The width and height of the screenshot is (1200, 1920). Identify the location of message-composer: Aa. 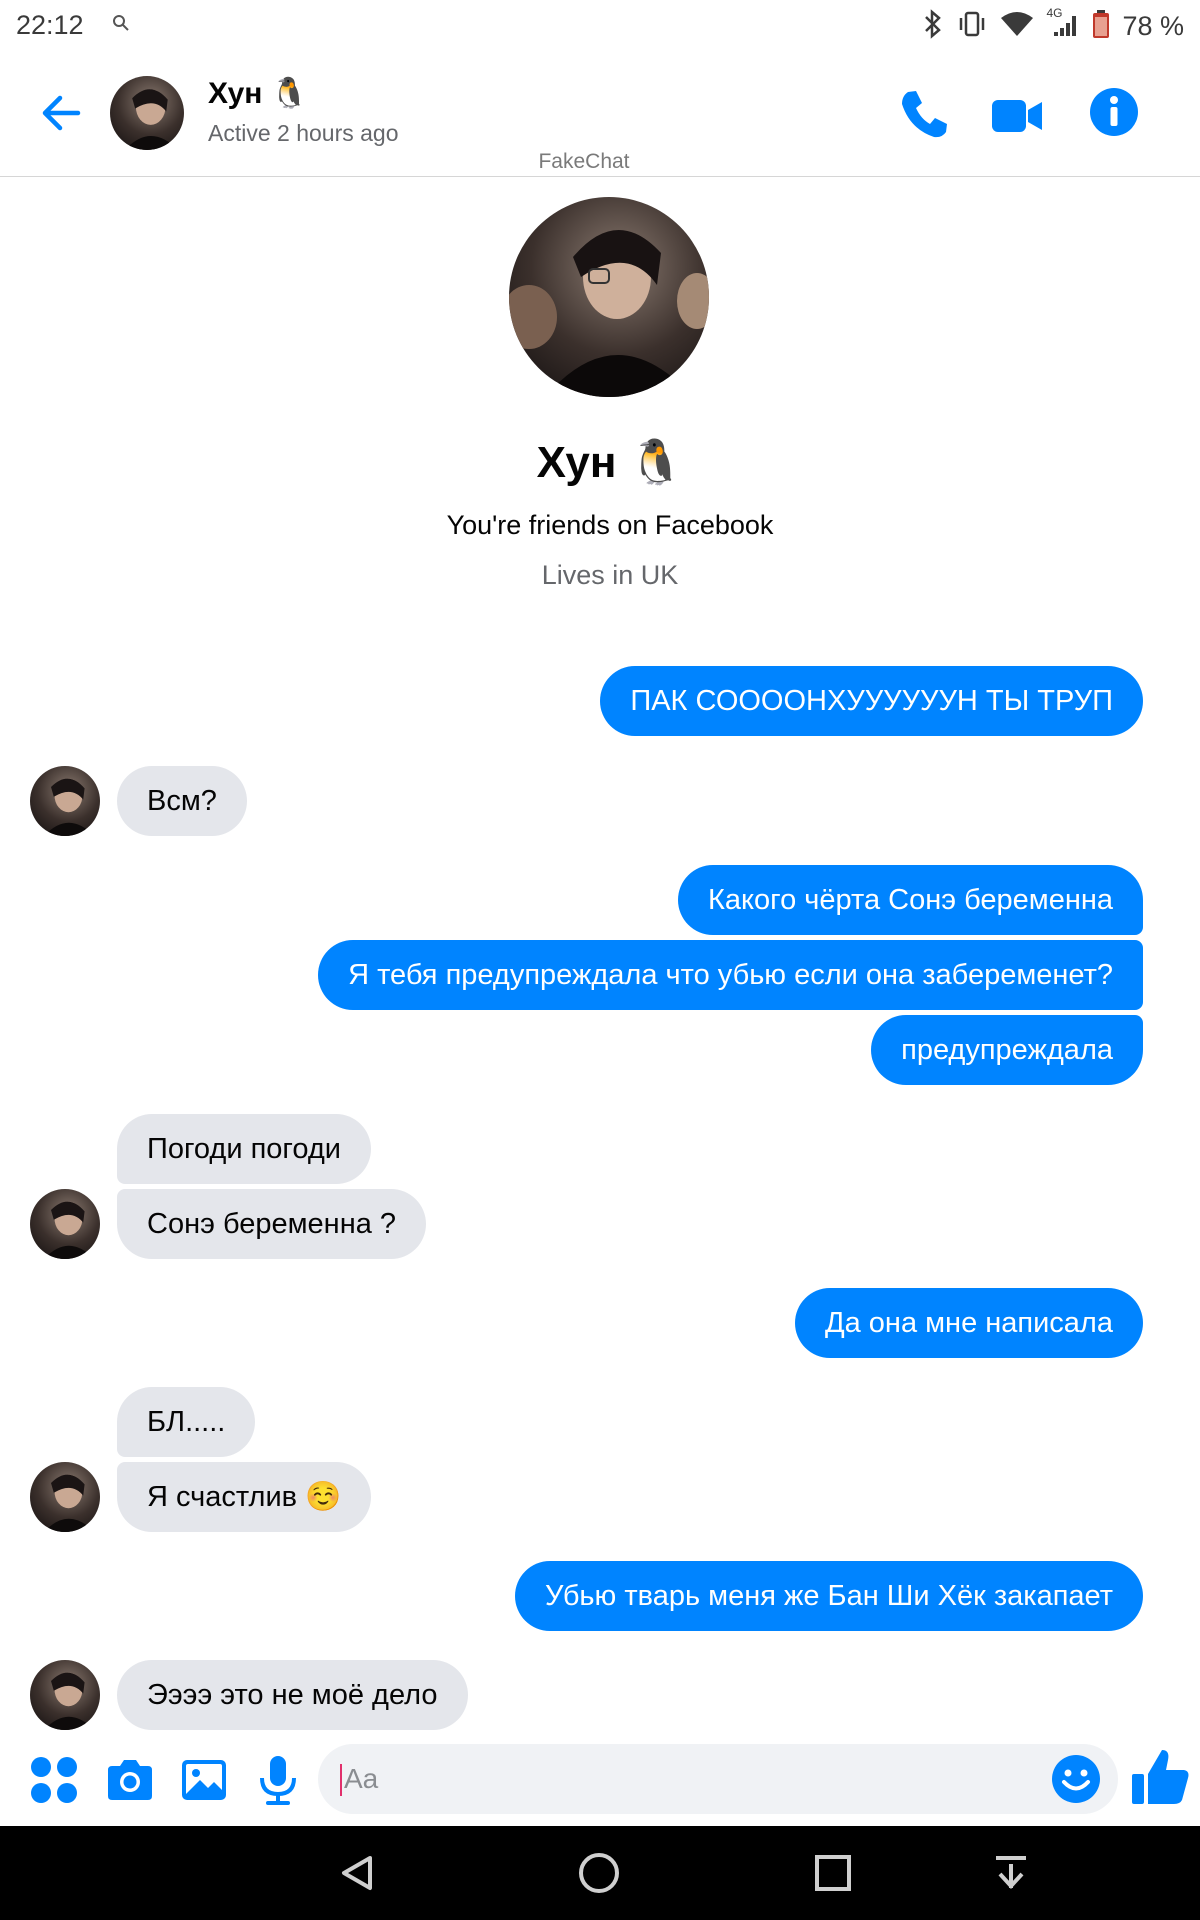
(600, 1779).